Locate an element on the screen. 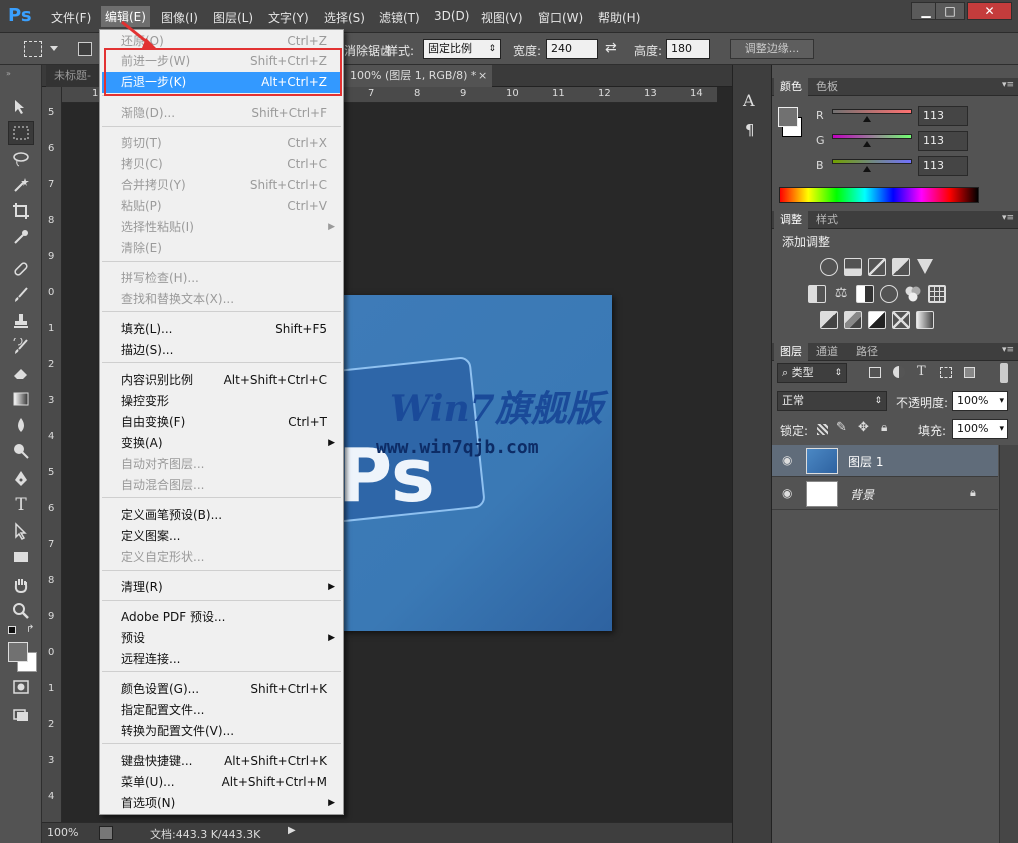  edit-menu-item: 自由变换(F) Ctrl+T is located at coordinates (221, 422).